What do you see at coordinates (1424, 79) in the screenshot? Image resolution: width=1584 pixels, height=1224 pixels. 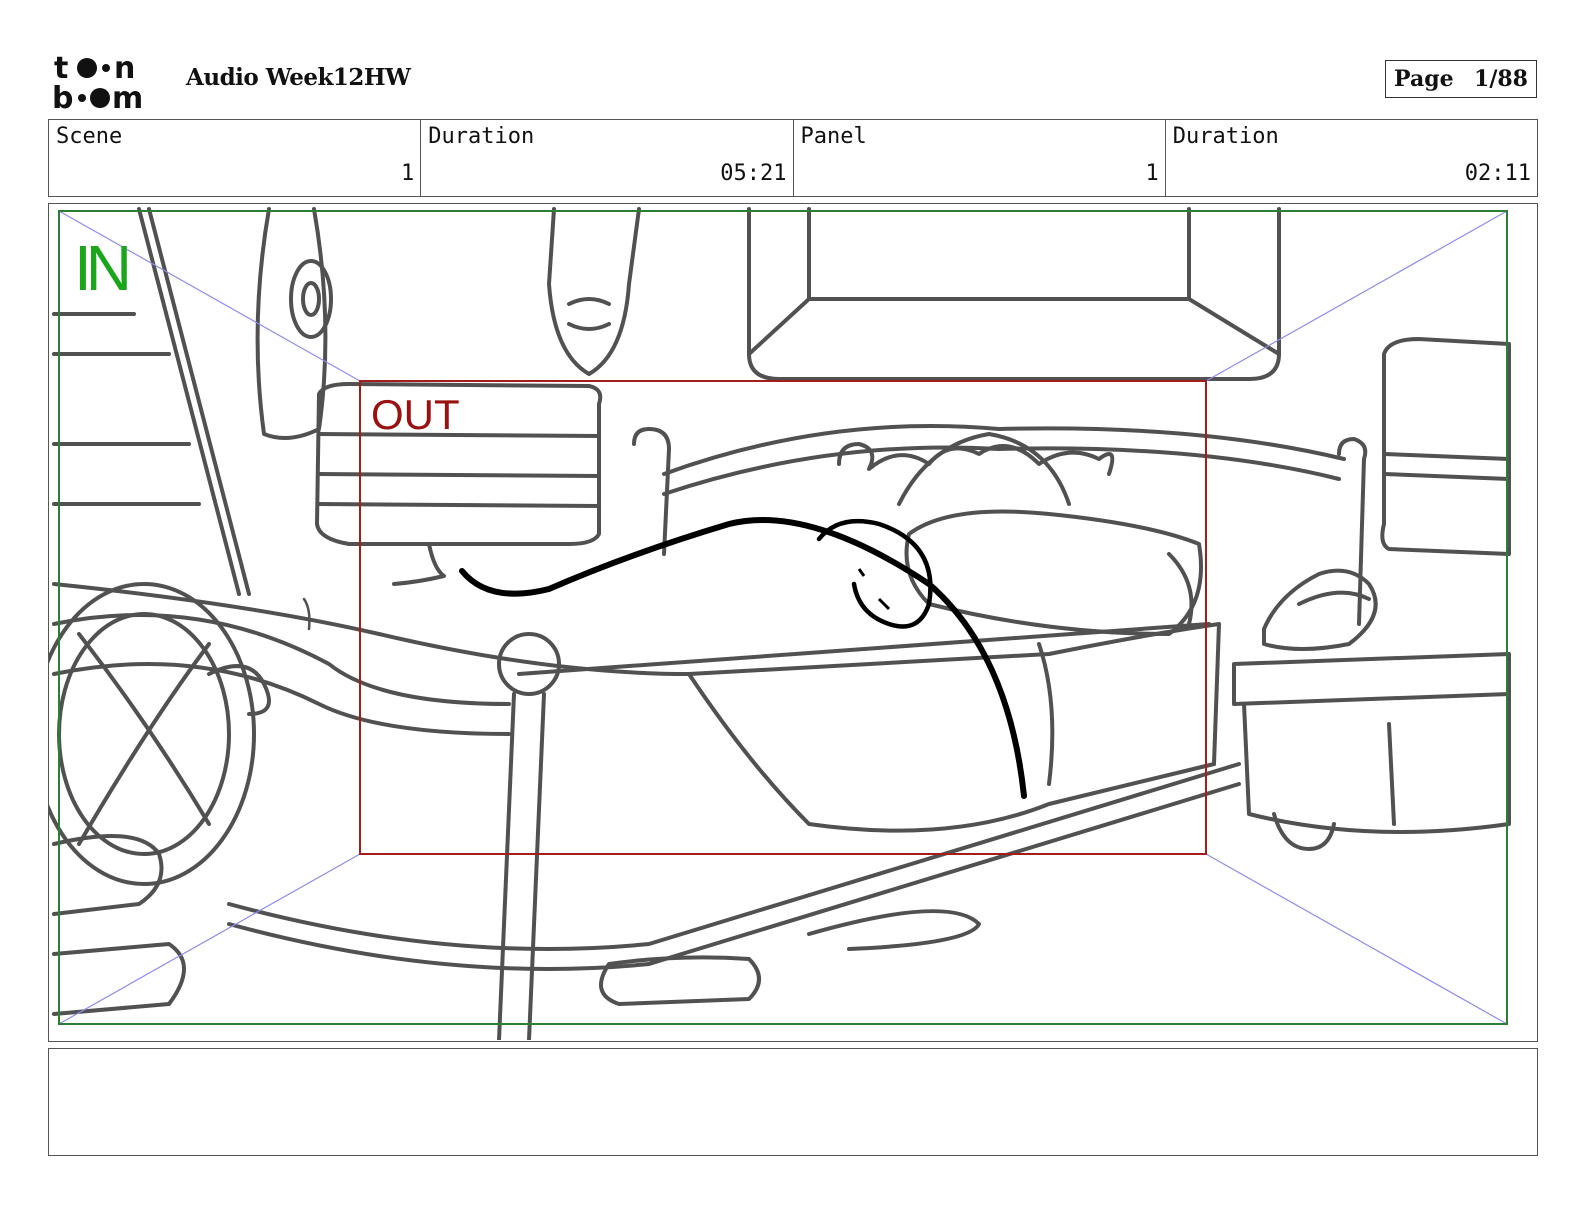 I see `page-label: Page` at bounding box center [1424, 79].